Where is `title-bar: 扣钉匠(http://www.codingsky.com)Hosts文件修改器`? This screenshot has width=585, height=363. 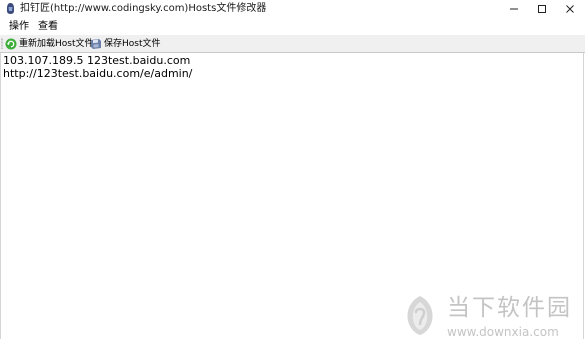 title-bar: 扣钉匠(http://www.codingsky.com)Hosts文件修改器 is located at coordinates (292, 9).